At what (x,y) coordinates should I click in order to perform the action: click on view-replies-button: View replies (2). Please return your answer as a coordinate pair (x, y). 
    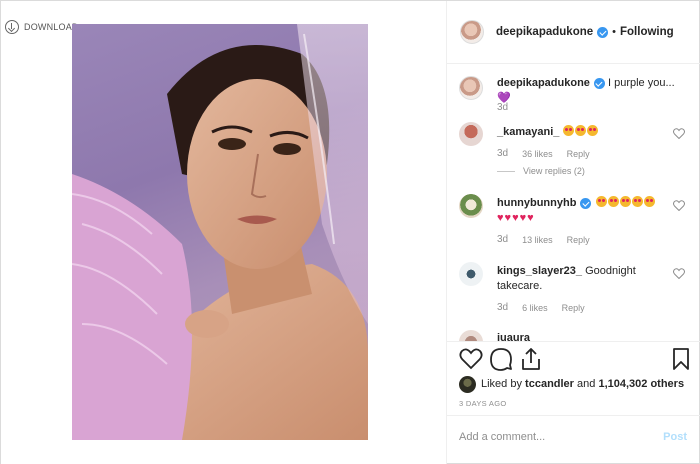
    Looking at the image, I should click on (541, 171).